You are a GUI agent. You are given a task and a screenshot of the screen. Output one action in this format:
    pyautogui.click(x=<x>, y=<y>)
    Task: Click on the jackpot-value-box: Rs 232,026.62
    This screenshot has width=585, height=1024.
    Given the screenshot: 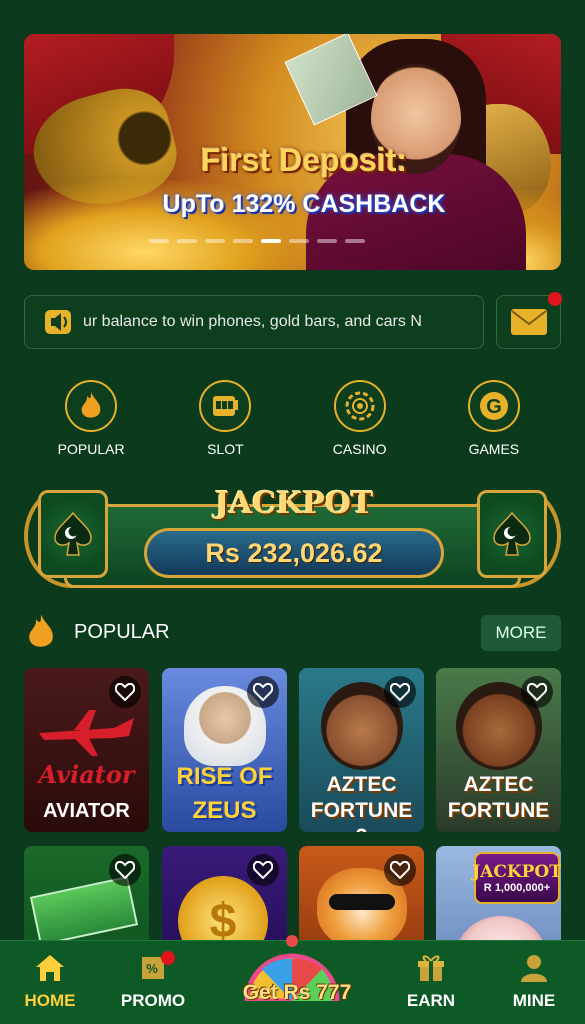 What is the action you would take?
    pyautogui.click(x=294, y=553)
    